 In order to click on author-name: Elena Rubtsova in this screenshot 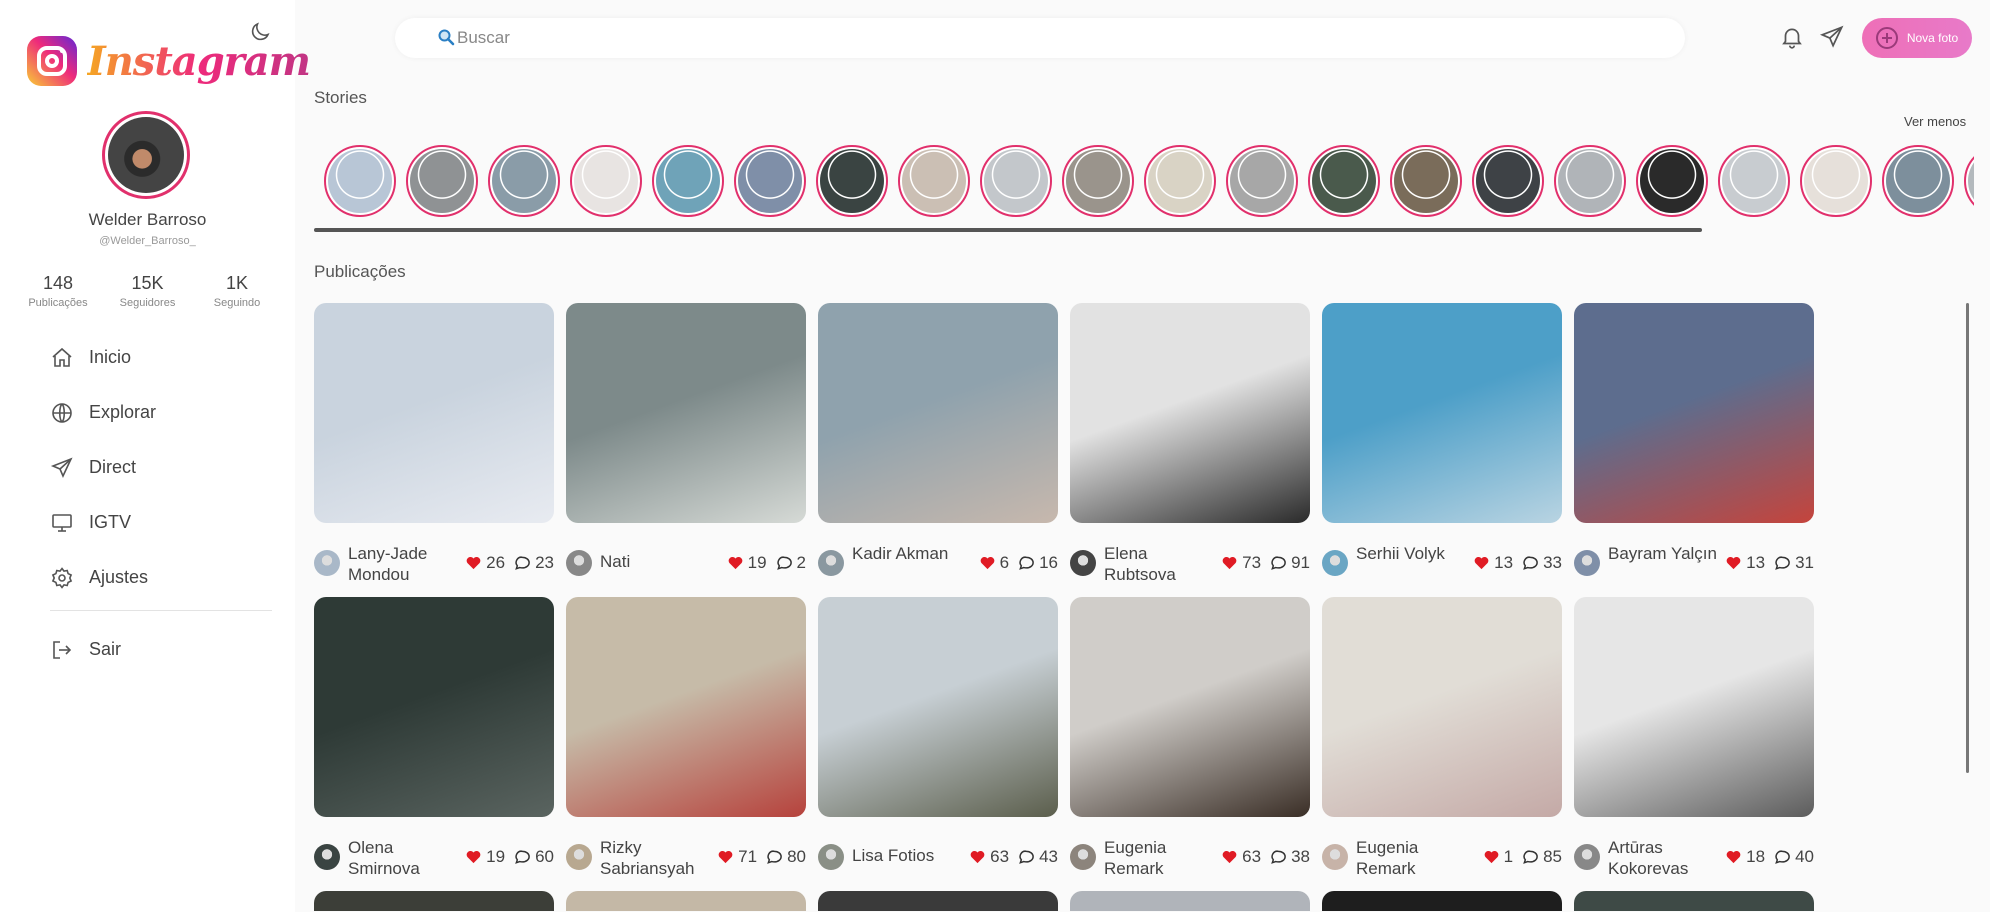, I will do `click(1159, 564)`.